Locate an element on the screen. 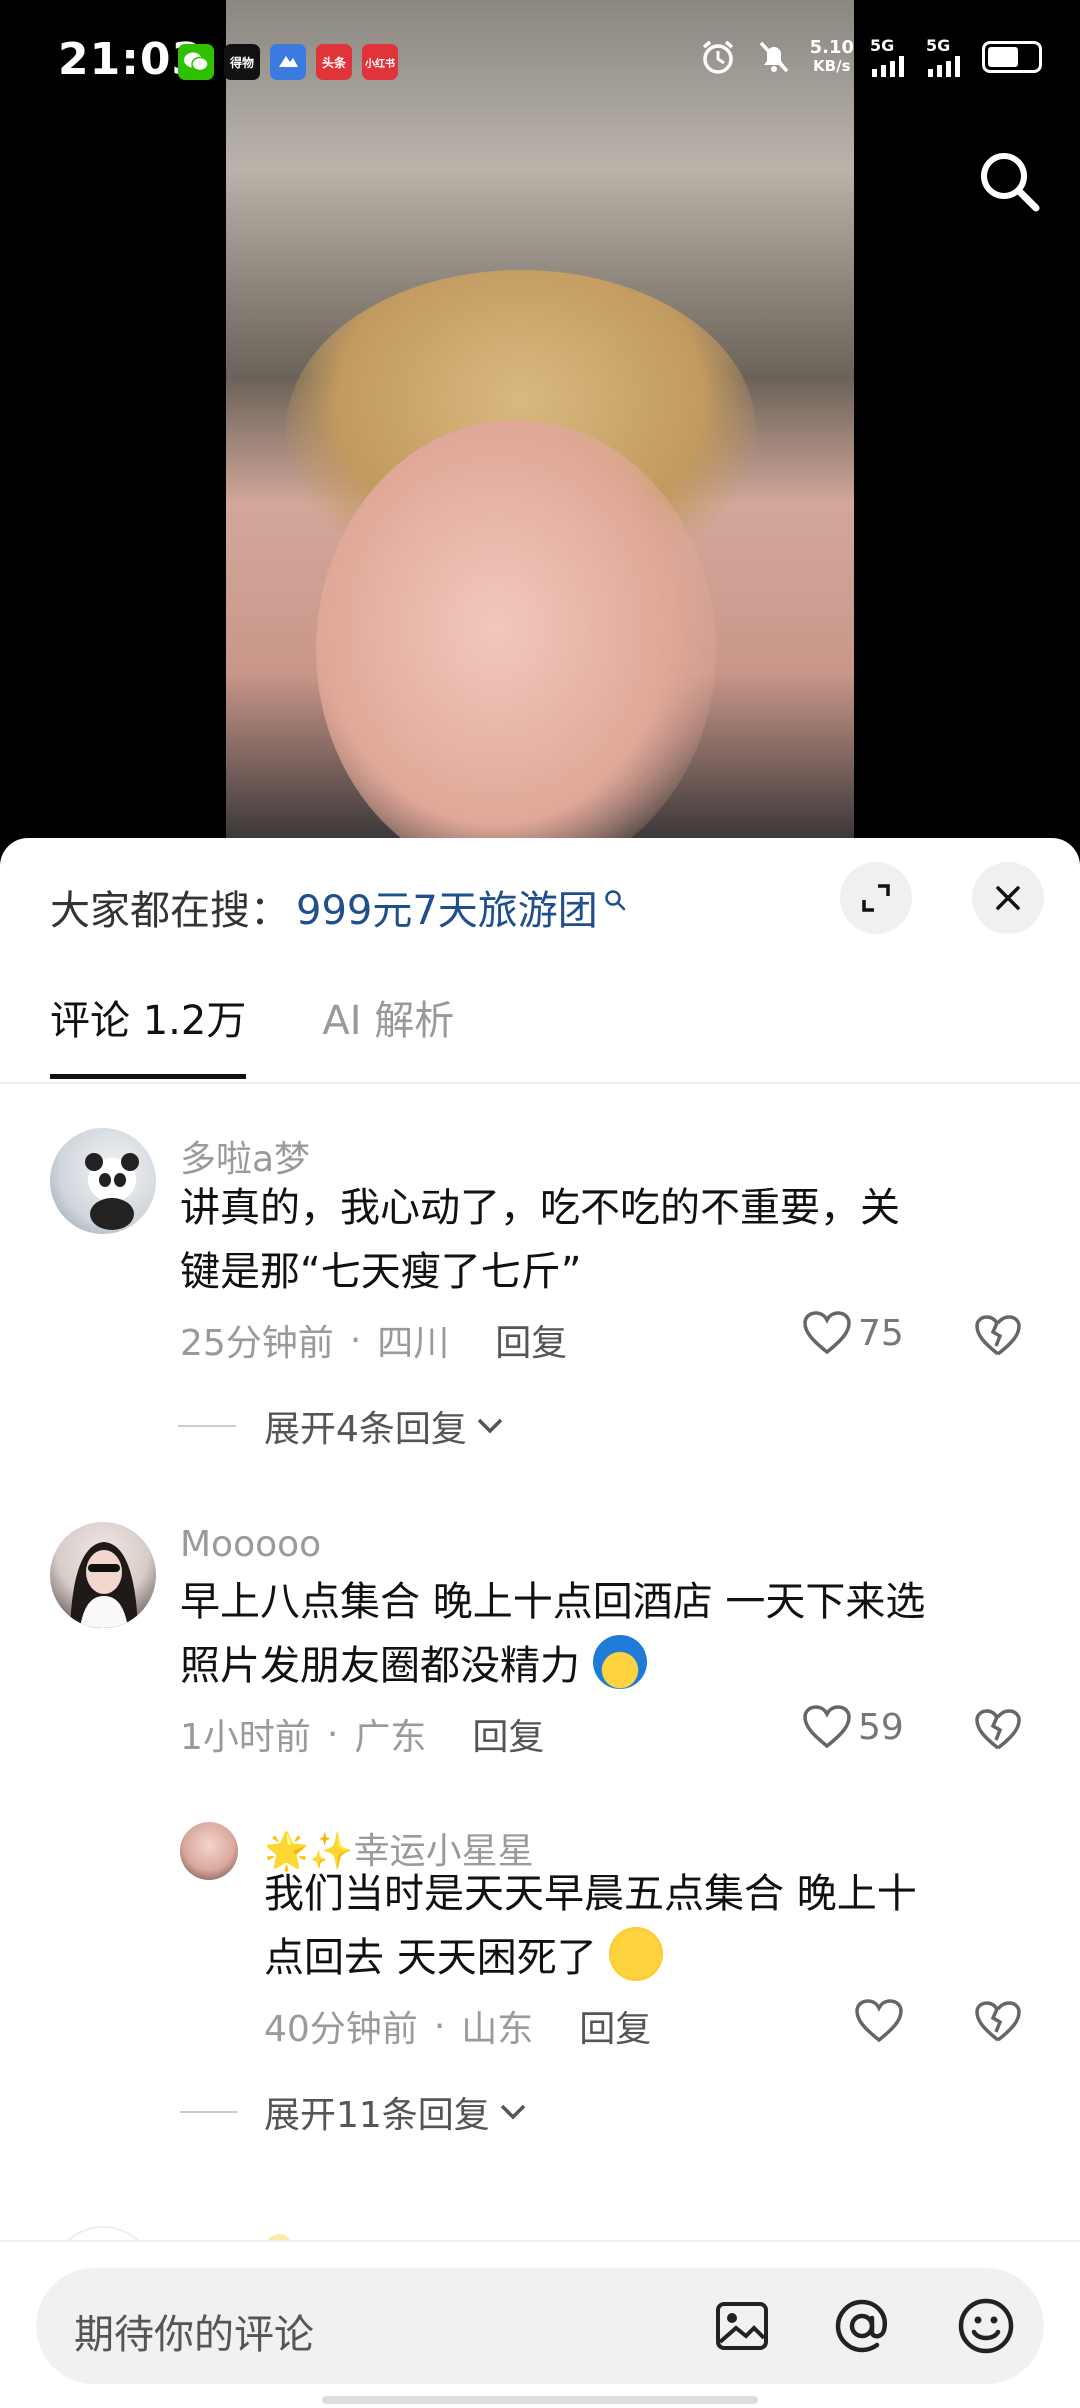 The image size is (1080, 2408). like-button: 75 is located at coordinates (853, 1333).